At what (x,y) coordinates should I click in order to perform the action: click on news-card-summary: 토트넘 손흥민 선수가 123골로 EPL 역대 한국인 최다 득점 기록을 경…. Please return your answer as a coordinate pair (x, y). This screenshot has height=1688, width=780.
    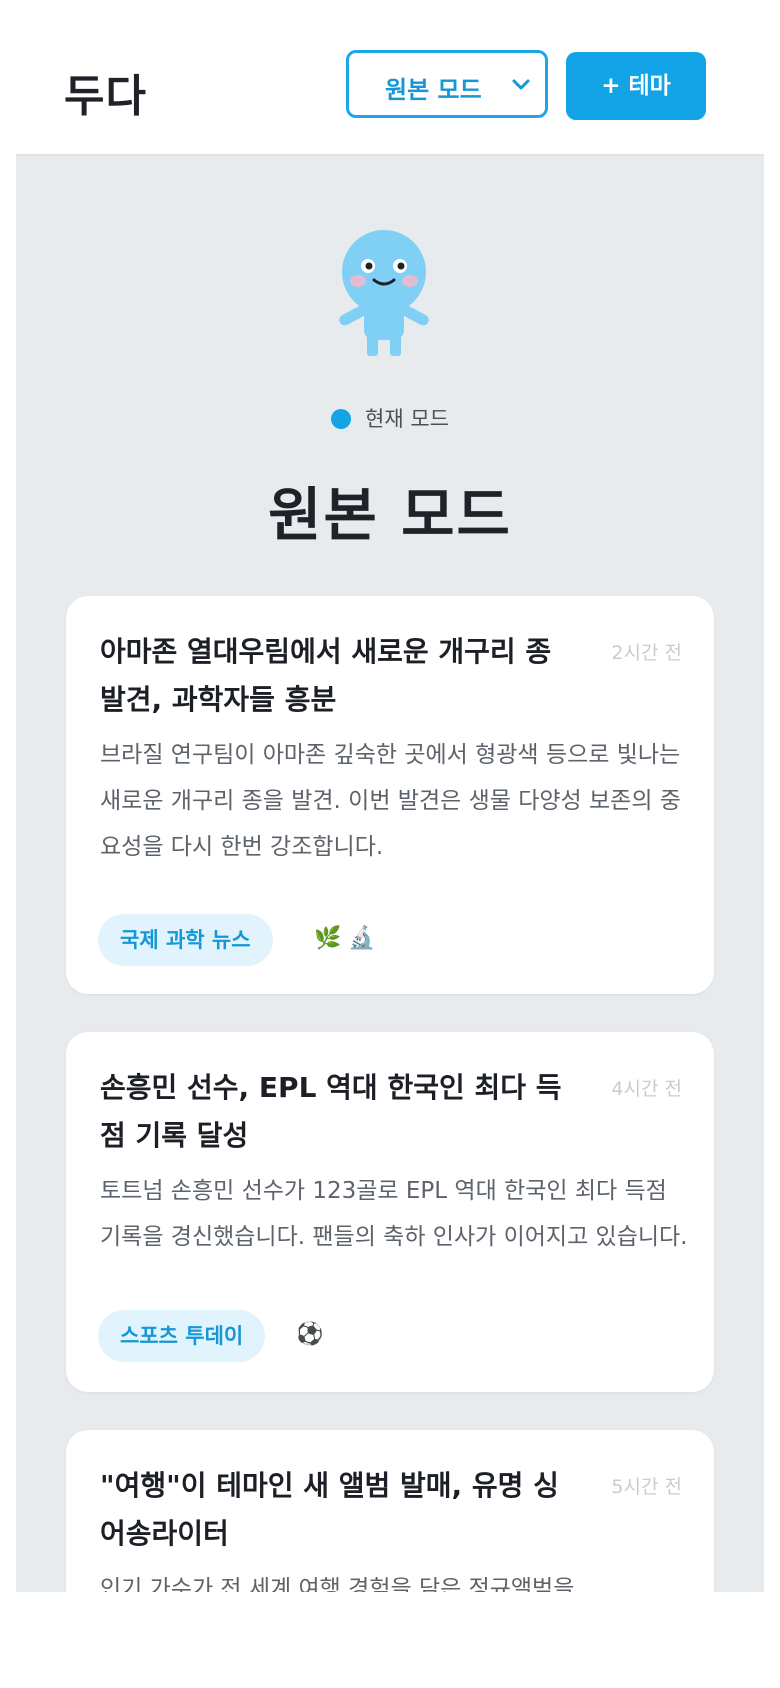
    Looking at the image, I should click on (394, 1214).